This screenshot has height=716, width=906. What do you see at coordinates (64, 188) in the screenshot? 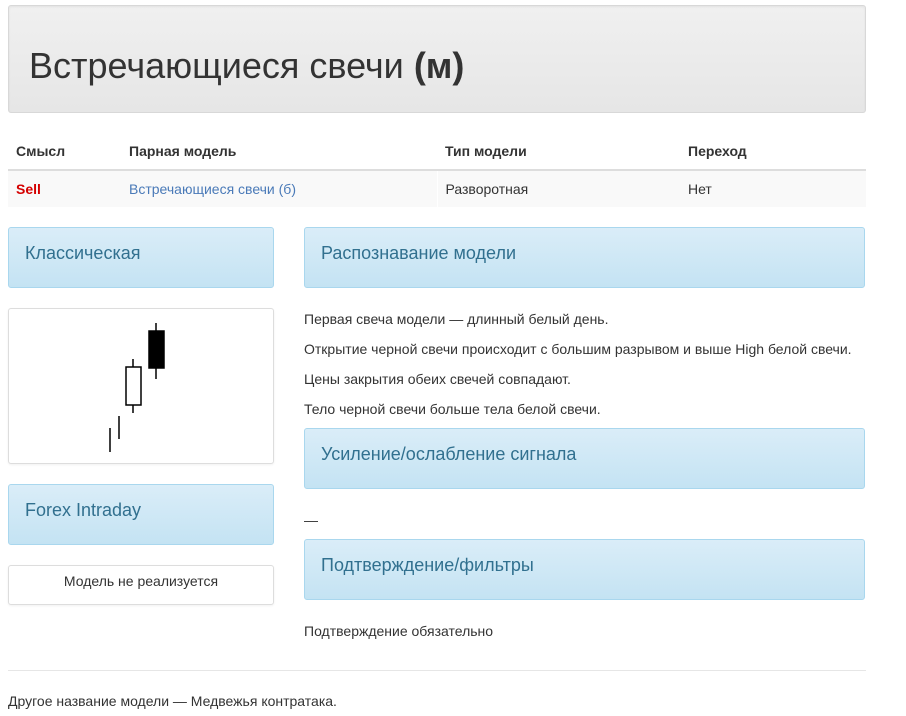
I see `signal-cell: Sell` at bounding box center [64, 188].